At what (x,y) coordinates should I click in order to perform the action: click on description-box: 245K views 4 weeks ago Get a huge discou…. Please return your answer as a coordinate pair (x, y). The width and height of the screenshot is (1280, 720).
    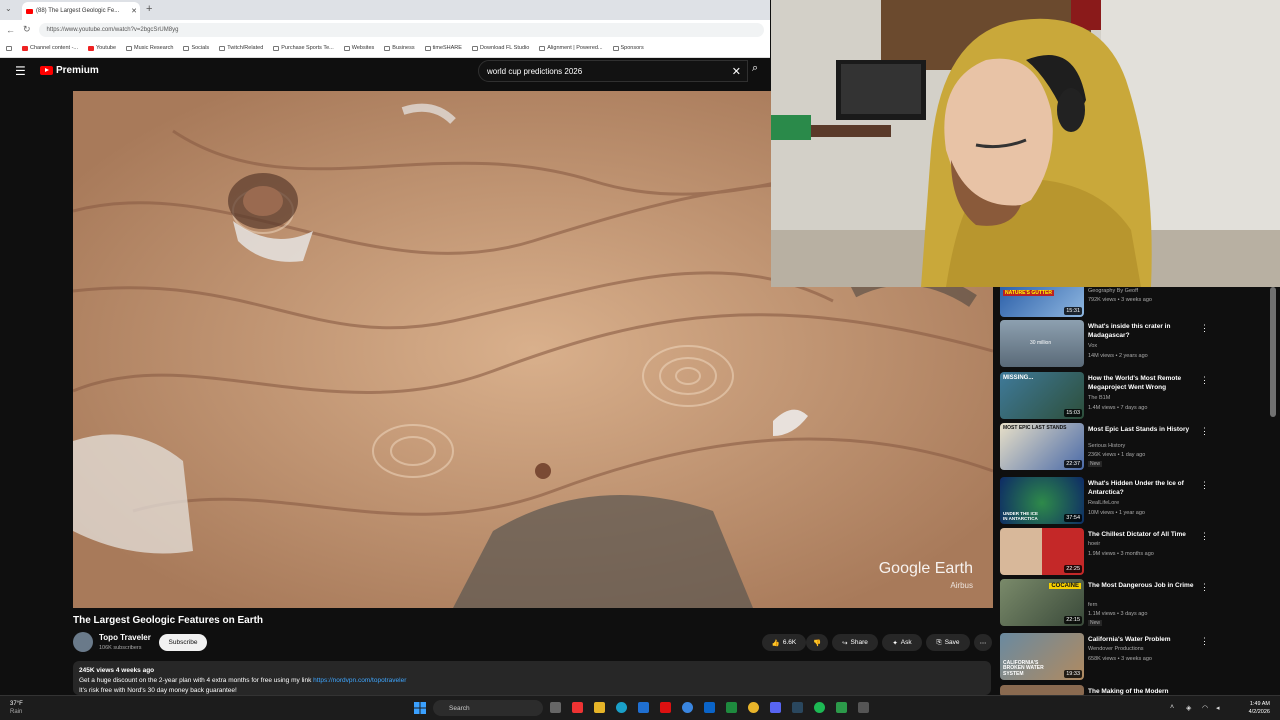
    Looking at the image, I should click on (532, 678).